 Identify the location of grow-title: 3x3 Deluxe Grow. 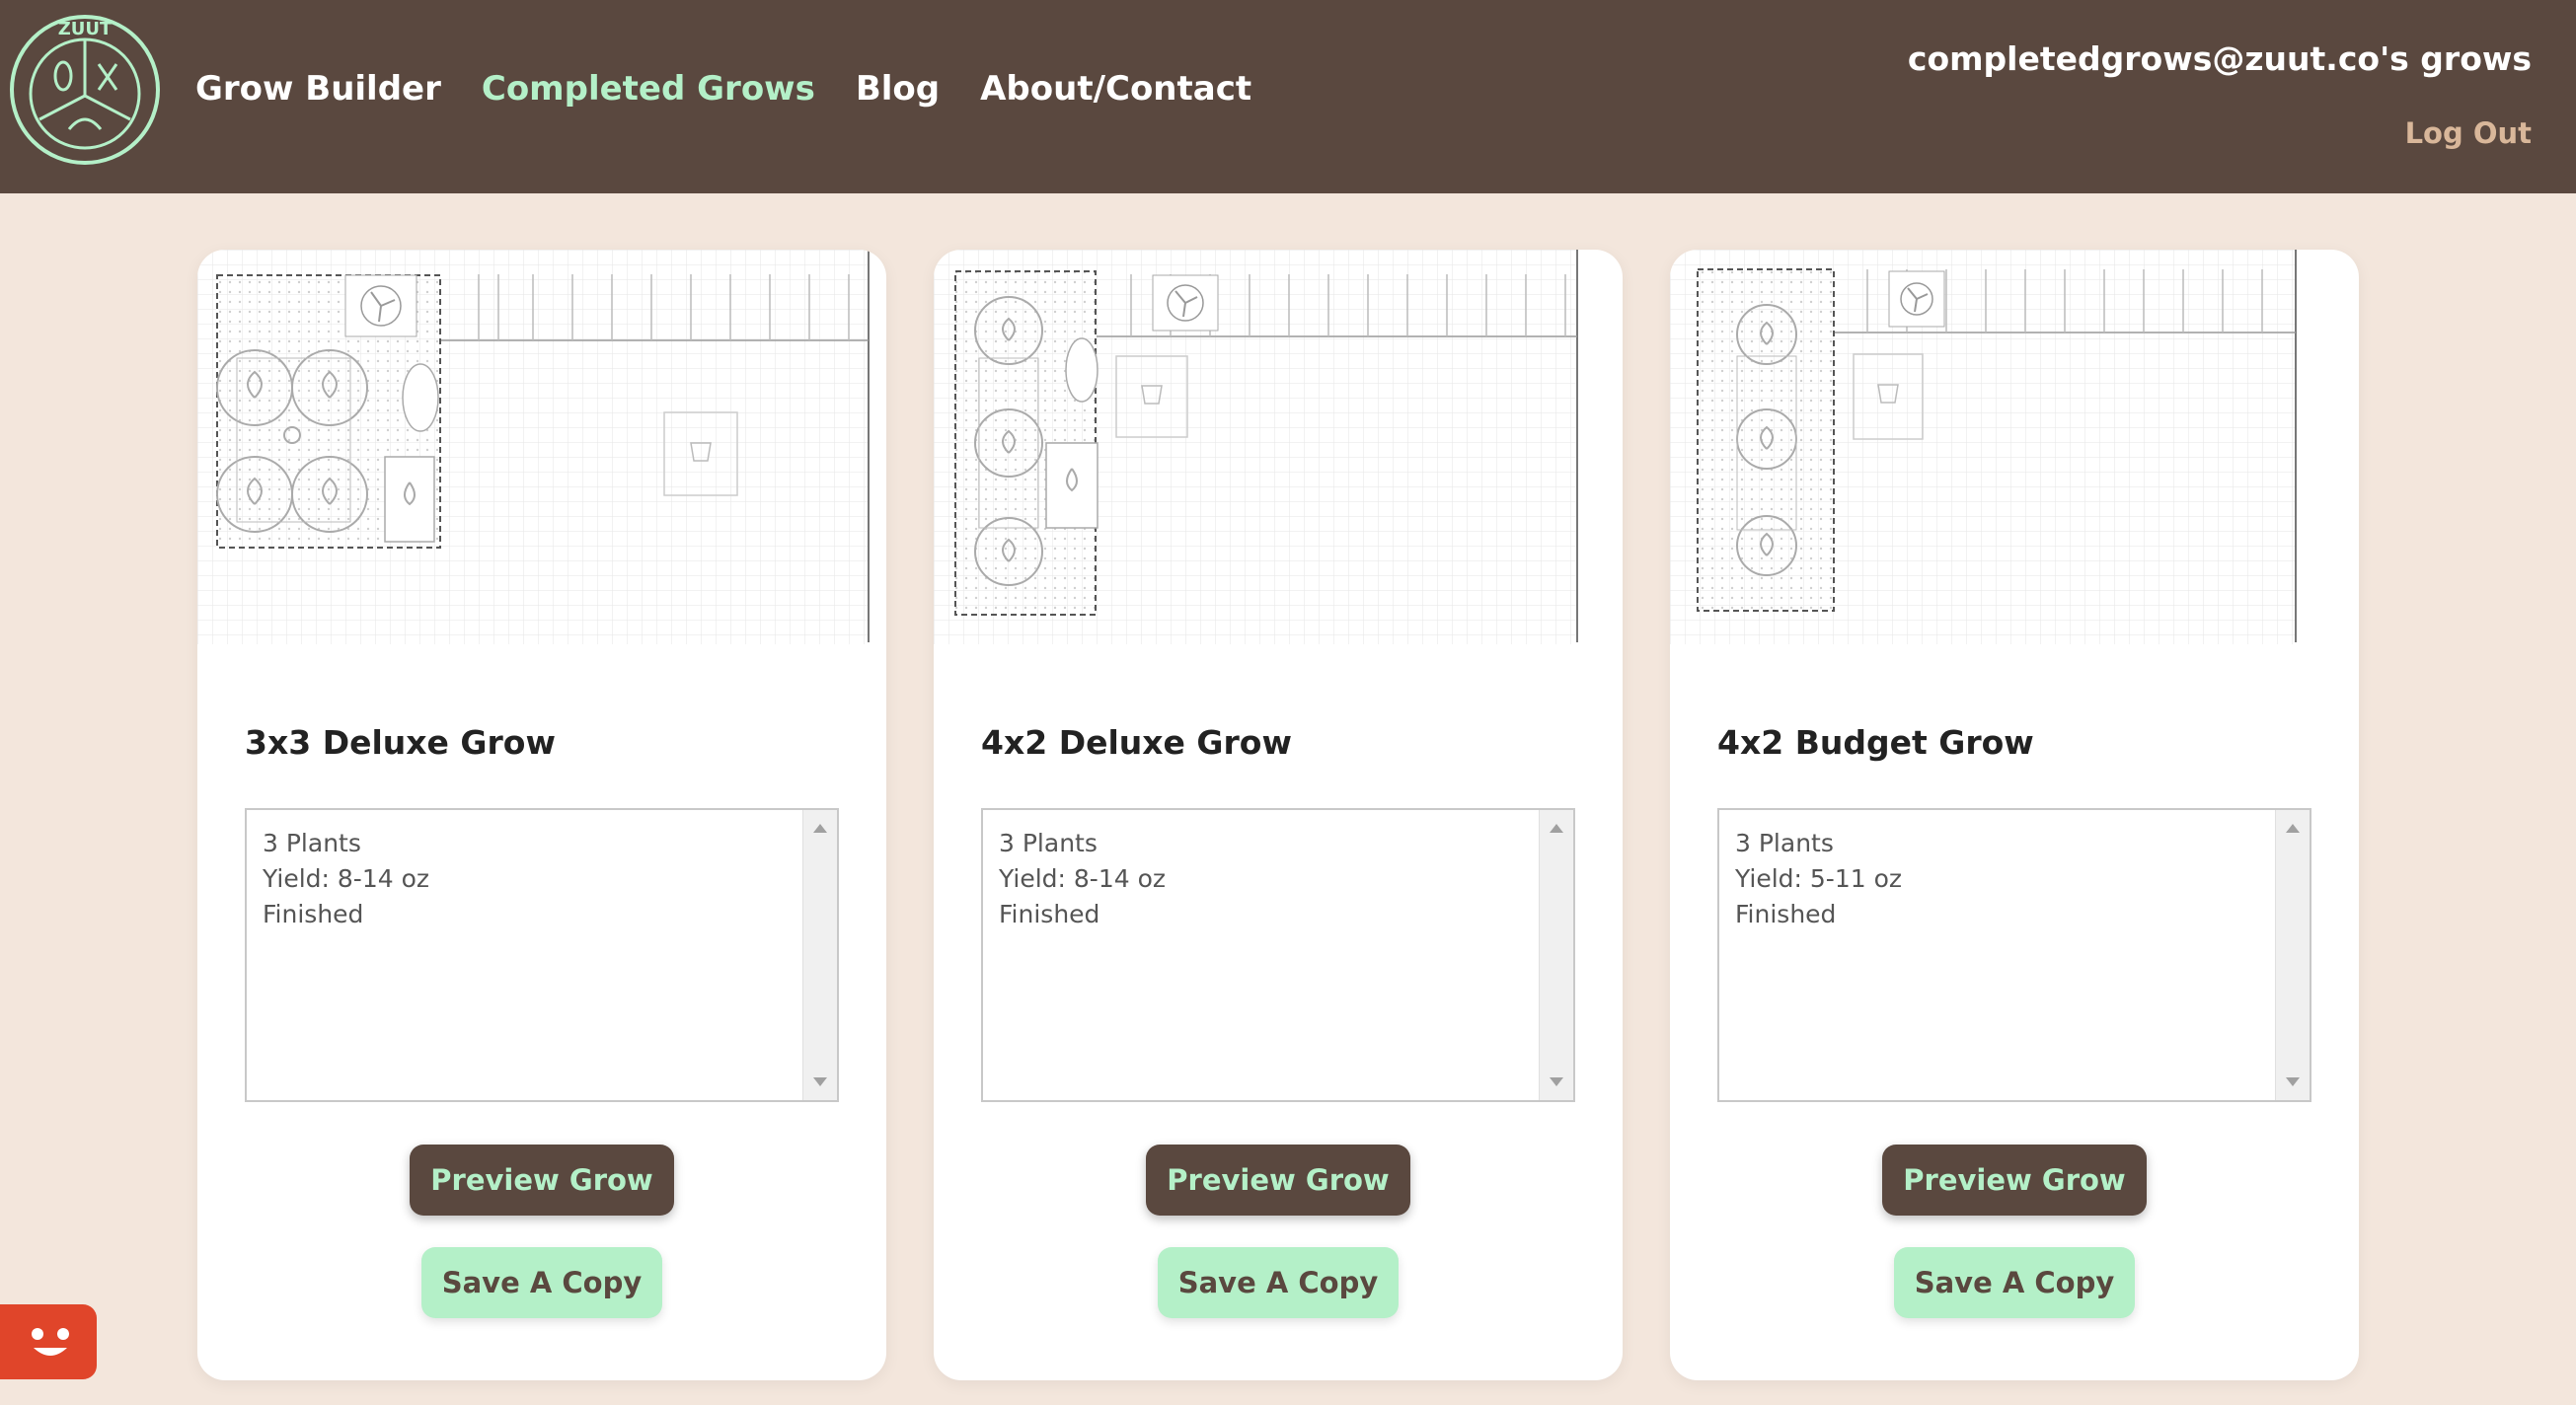
(400, 742).